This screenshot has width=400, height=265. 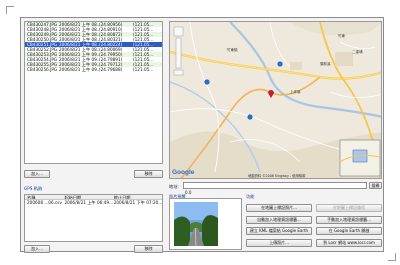 I want to click on search-button: 搜尋, so click(x=375, y=185).